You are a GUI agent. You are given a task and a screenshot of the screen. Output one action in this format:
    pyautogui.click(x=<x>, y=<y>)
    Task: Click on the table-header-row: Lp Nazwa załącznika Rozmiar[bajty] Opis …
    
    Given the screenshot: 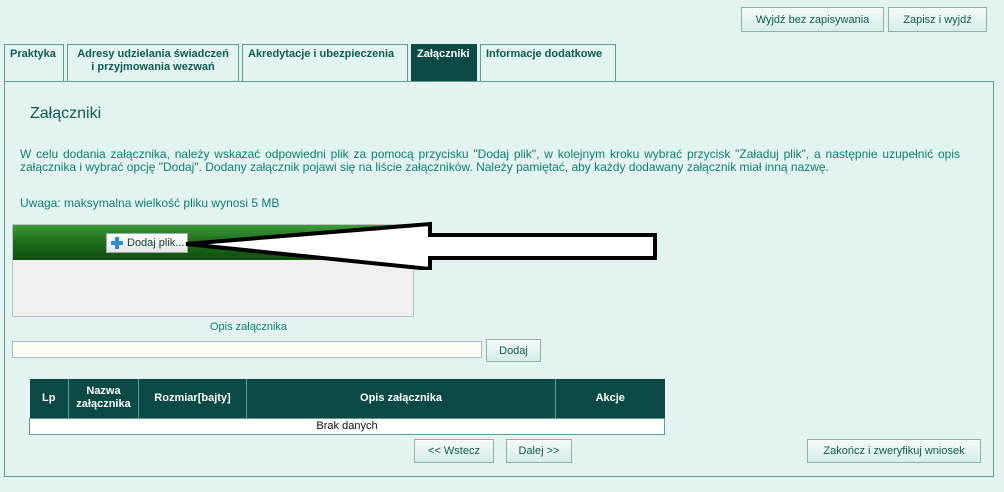 What is the action you would take?
    pyautogui.click(x=347, y=398)
    